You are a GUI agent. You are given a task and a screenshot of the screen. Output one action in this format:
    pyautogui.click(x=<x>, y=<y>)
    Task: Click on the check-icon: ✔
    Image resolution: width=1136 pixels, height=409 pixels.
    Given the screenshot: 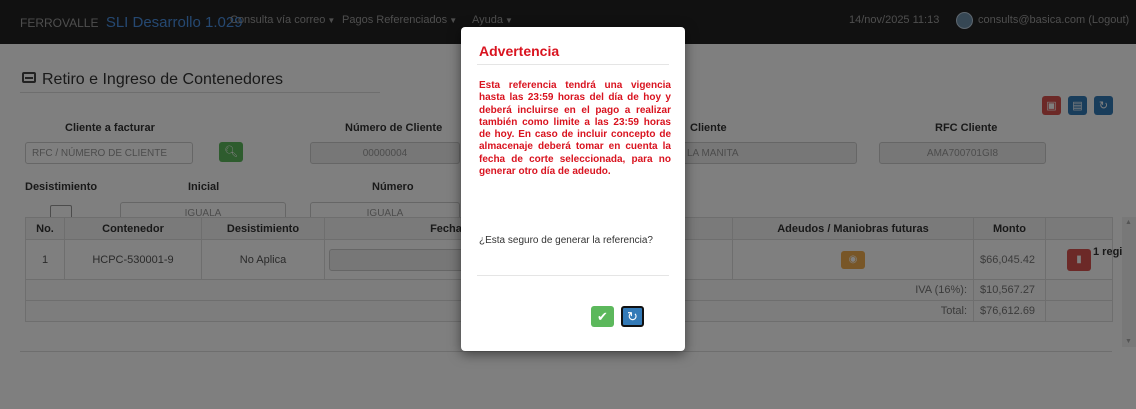 What is the action you would take?
    pyautogui.click(x=602, y=316)
    